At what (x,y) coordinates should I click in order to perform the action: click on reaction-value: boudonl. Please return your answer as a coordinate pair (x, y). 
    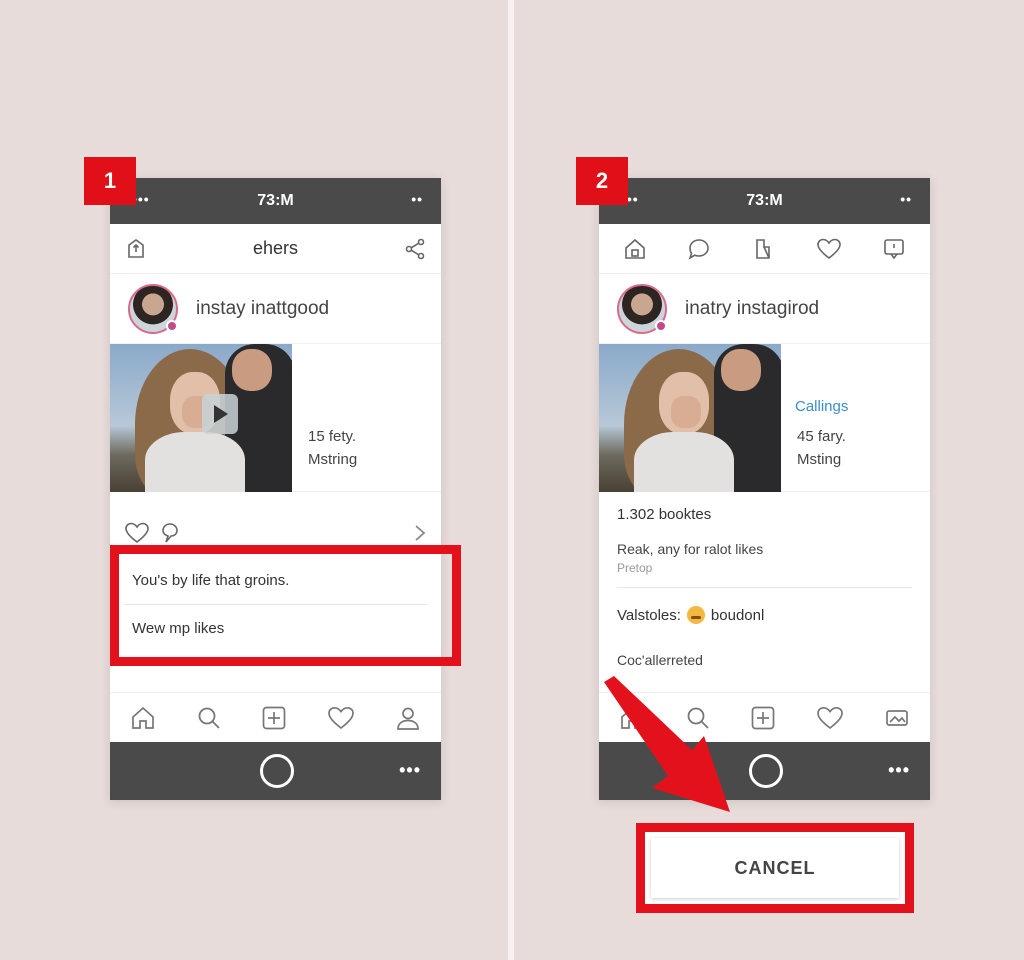
    Looking at the image, I should click on (737, 615).